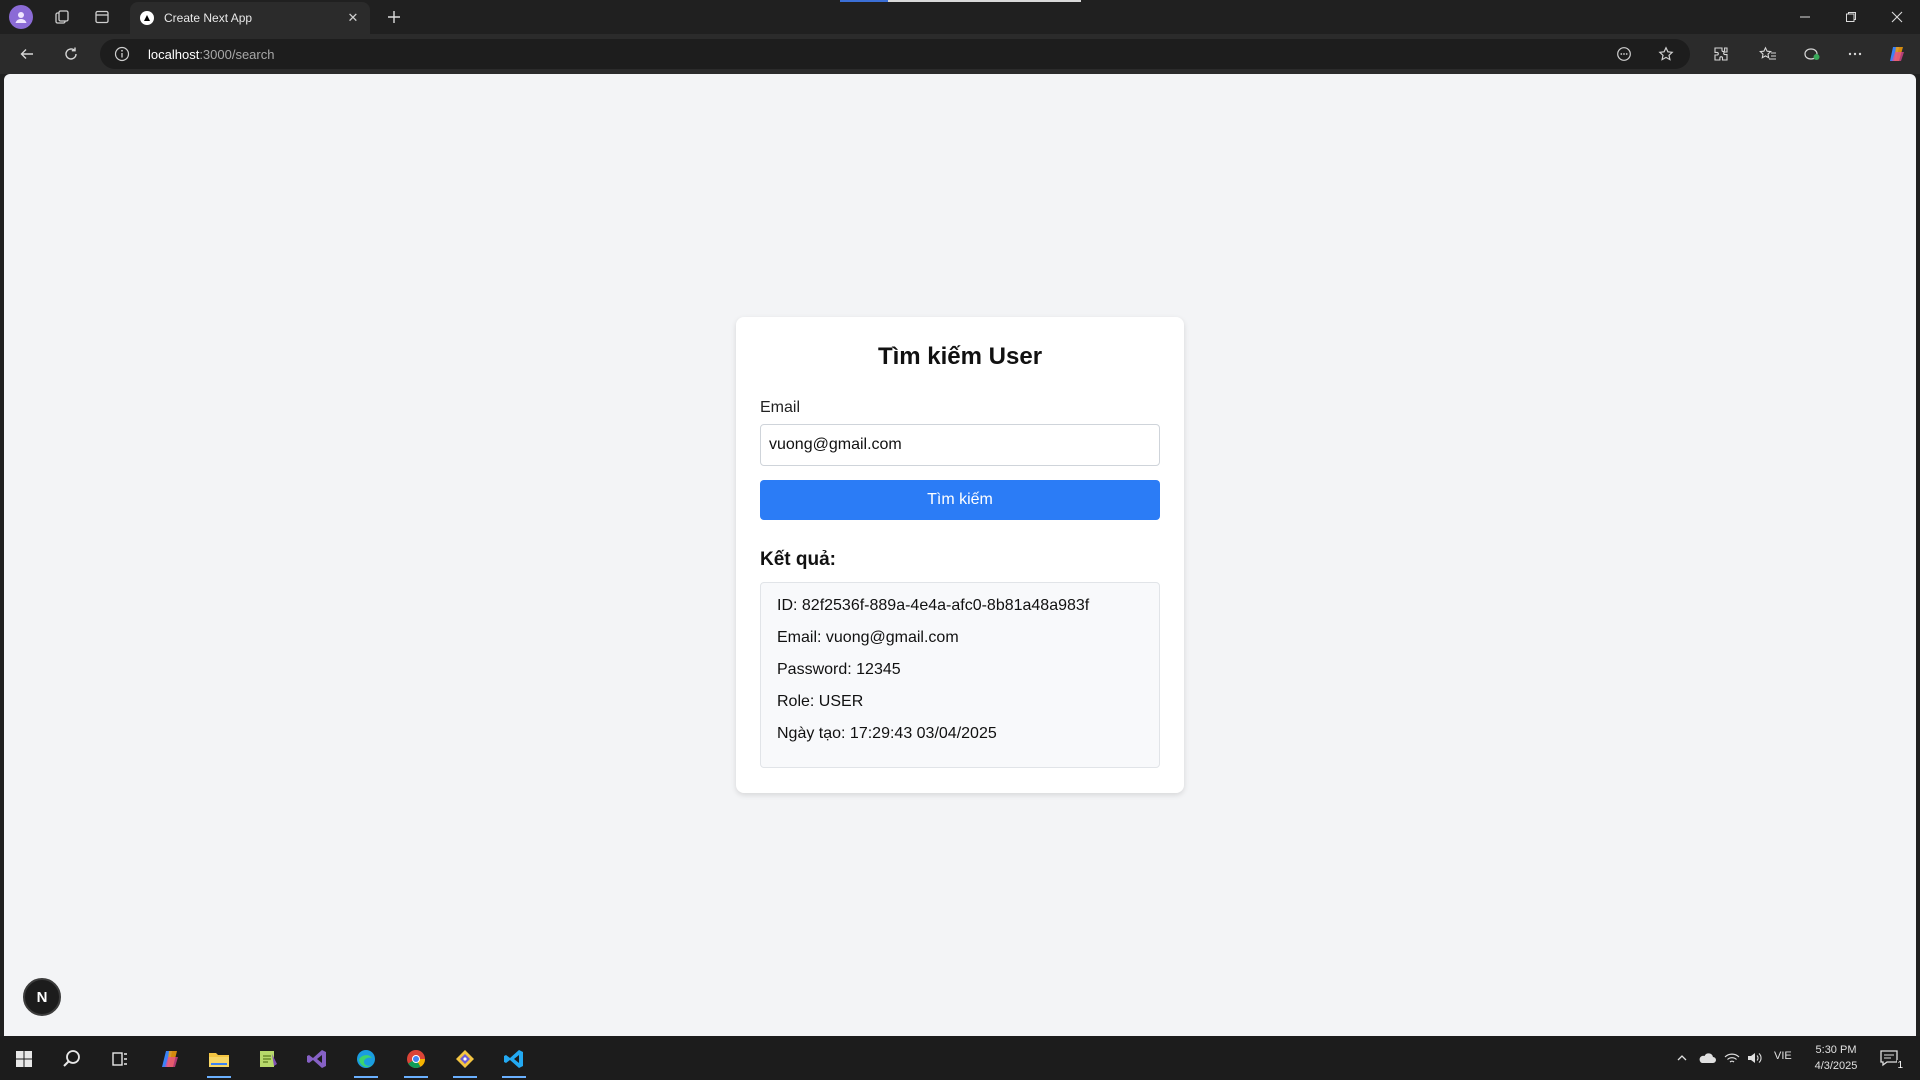  I want to click on notification-count-badge: 1, so click(1900, 1065).